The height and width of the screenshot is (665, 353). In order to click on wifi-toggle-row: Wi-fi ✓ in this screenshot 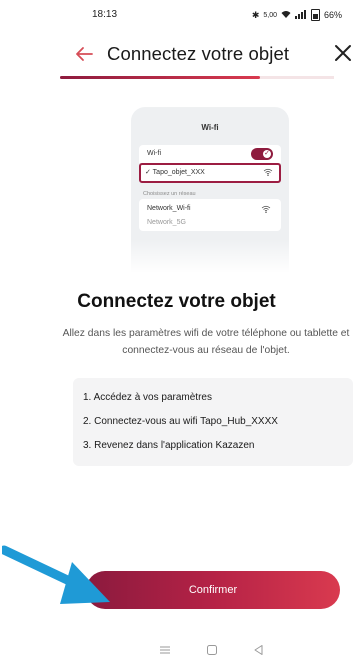, I will do `click(210, 154)`.